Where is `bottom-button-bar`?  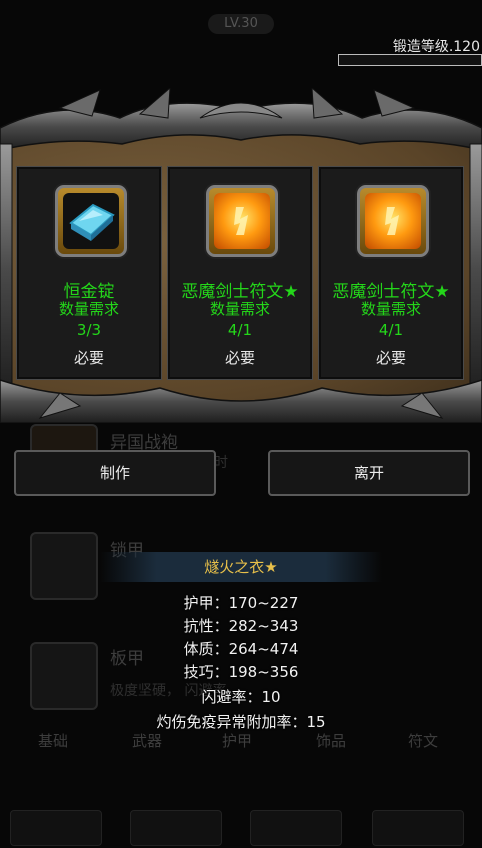 bottom-button-bar is located at coordinates (241, 824).